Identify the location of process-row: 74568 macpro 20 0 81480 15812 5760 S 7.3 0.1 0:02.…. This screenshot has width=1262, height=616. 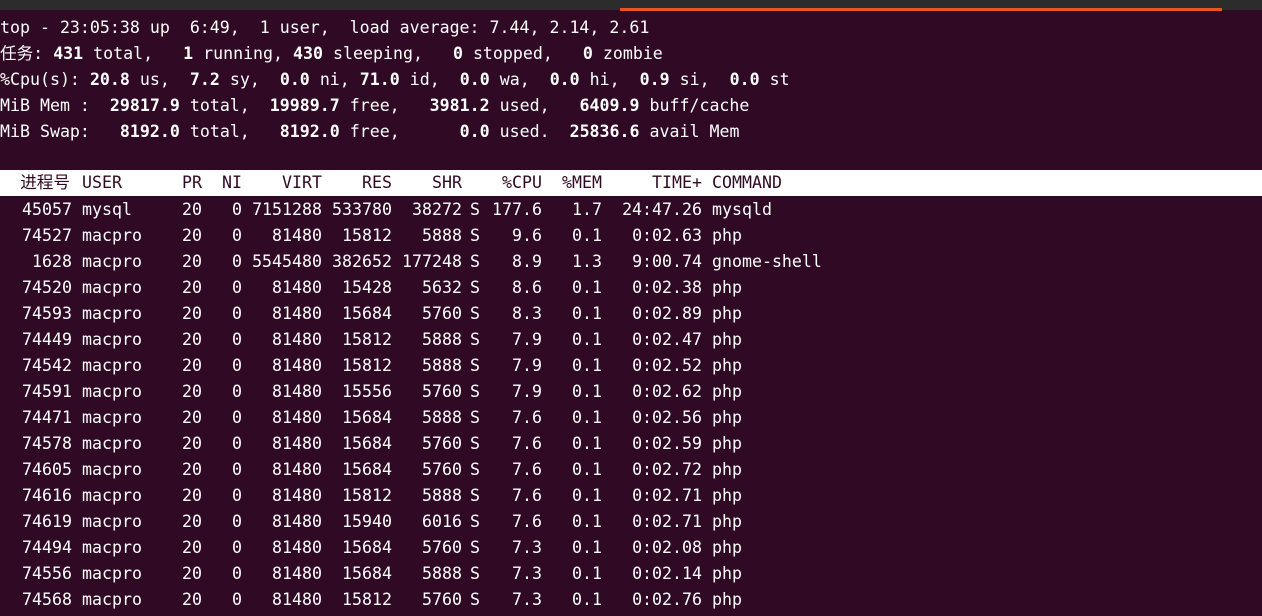
(631, 600).